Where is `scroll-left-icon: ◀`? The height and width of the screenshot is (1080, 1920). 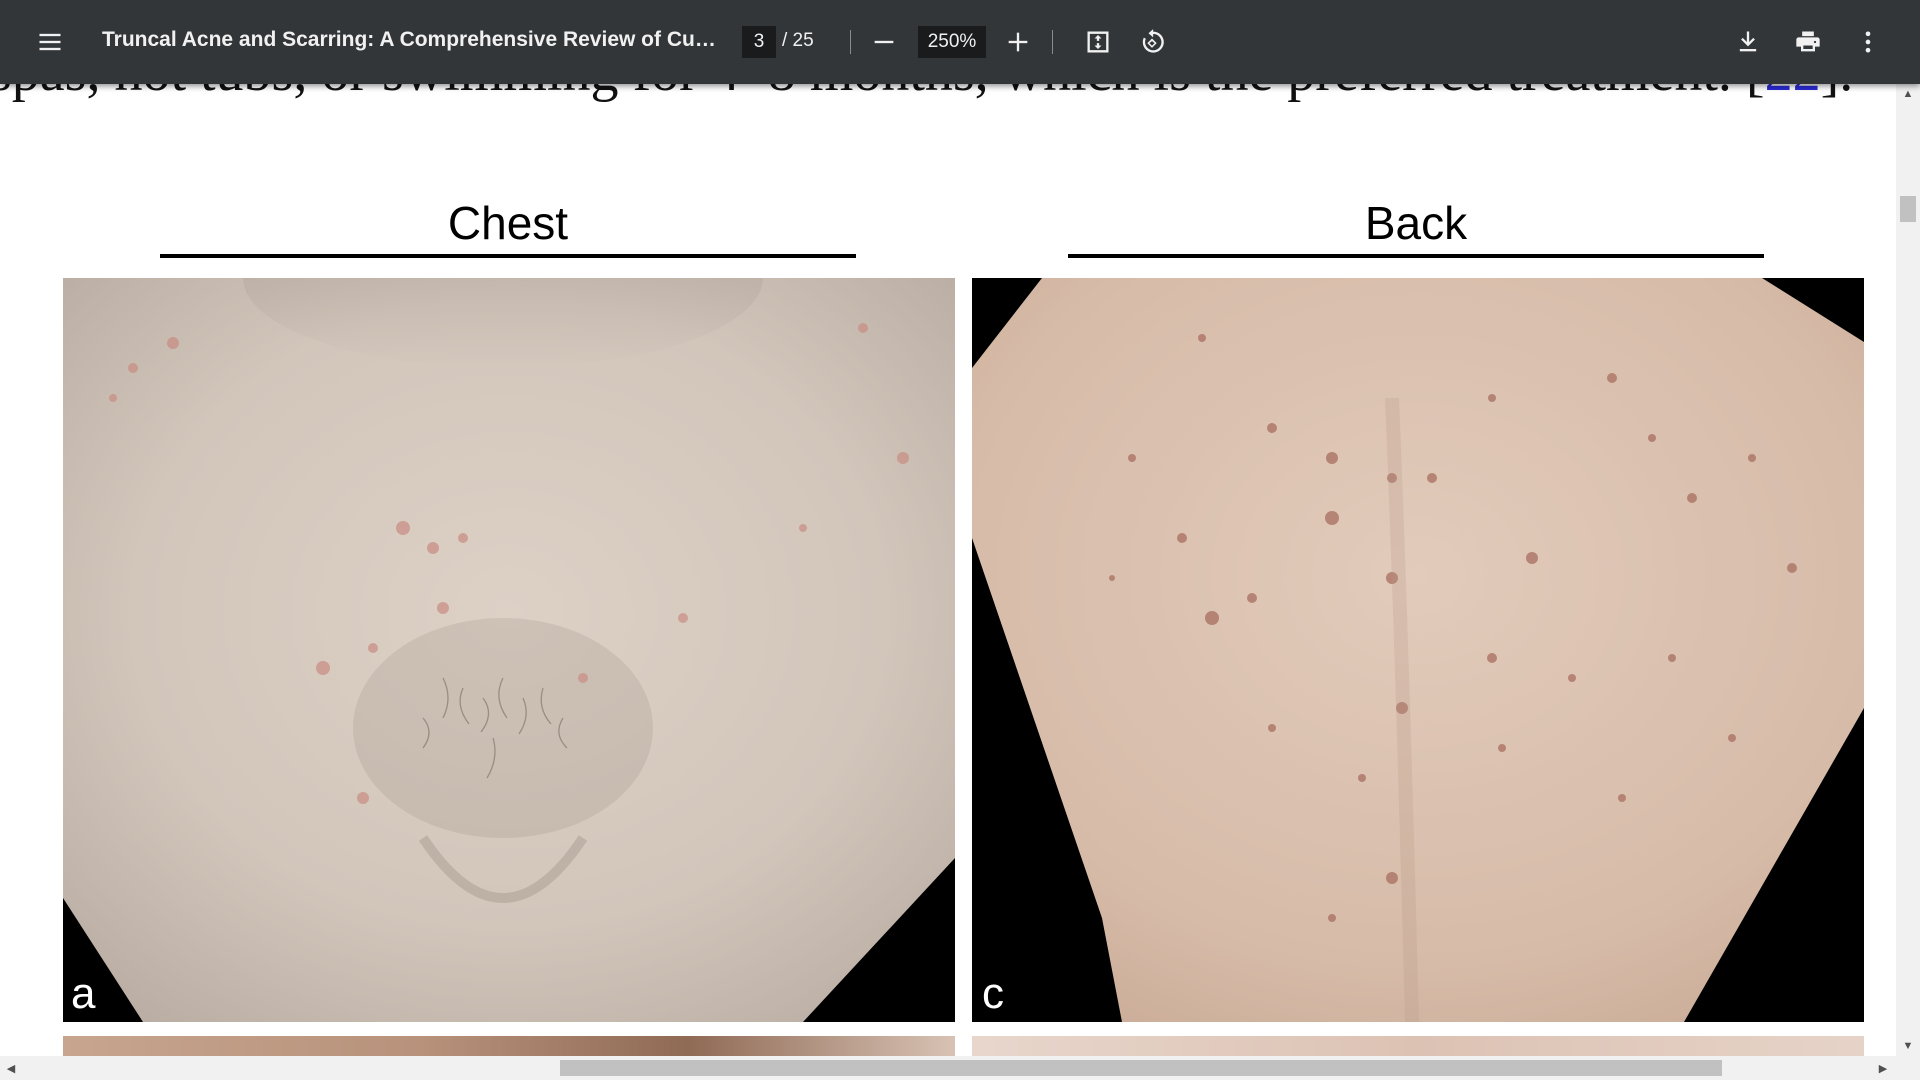 scroll-left-icon: ◀ is located at coordinates (11, 1068).